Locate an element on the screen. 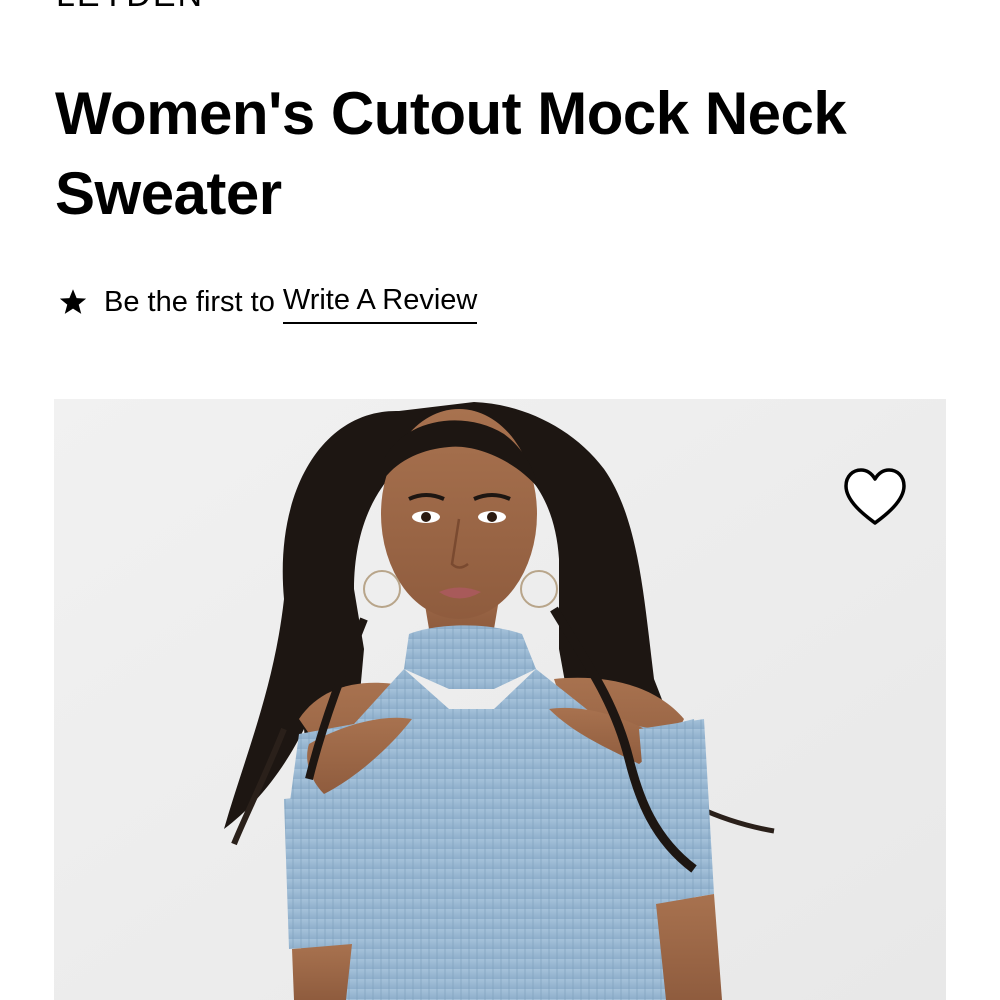  review-prompt-text: Be the first to is located at coordinates (189, 302).